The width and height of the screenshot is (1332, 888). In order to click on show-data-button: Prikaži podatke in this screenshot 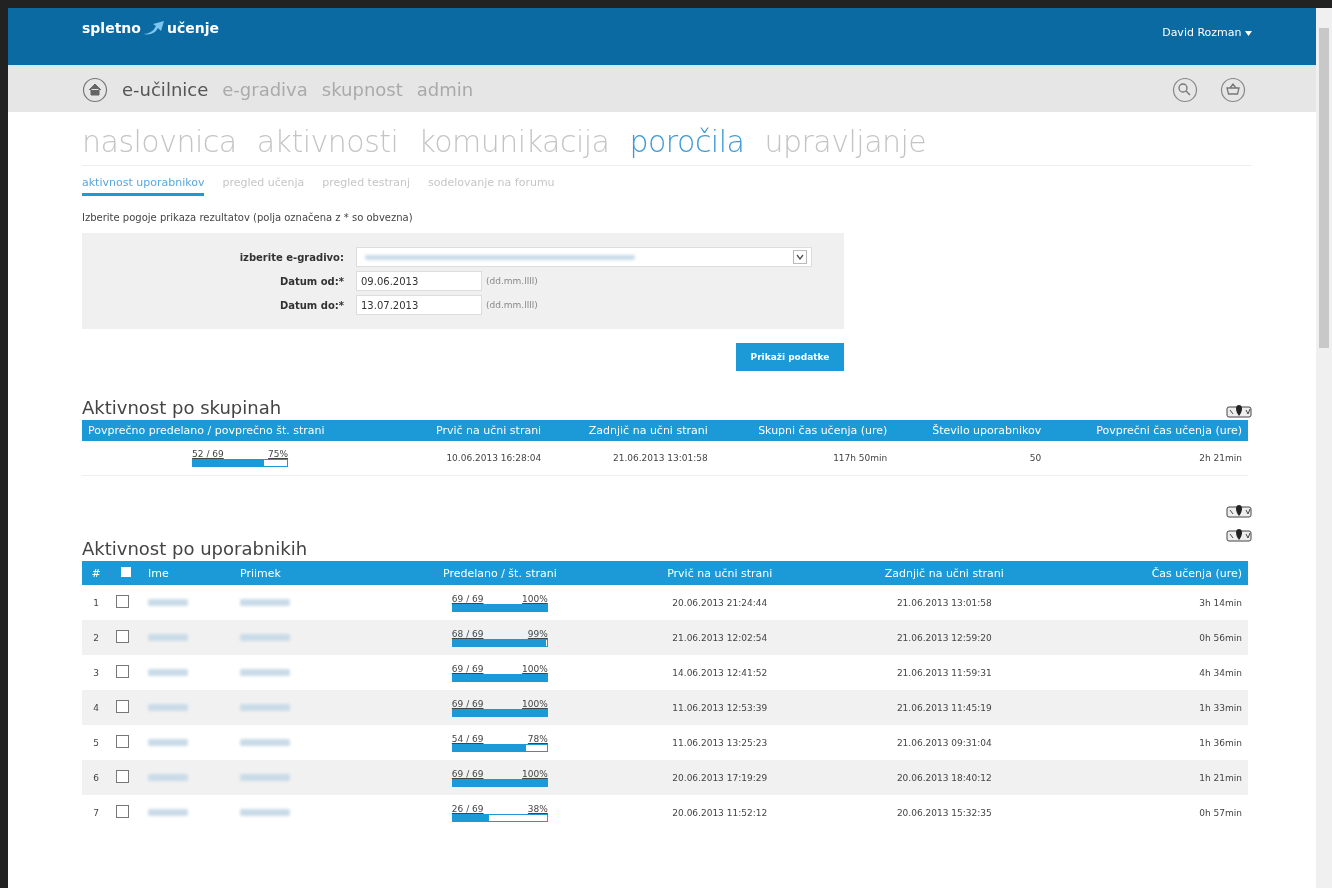, I will do `click(790, 357)`.